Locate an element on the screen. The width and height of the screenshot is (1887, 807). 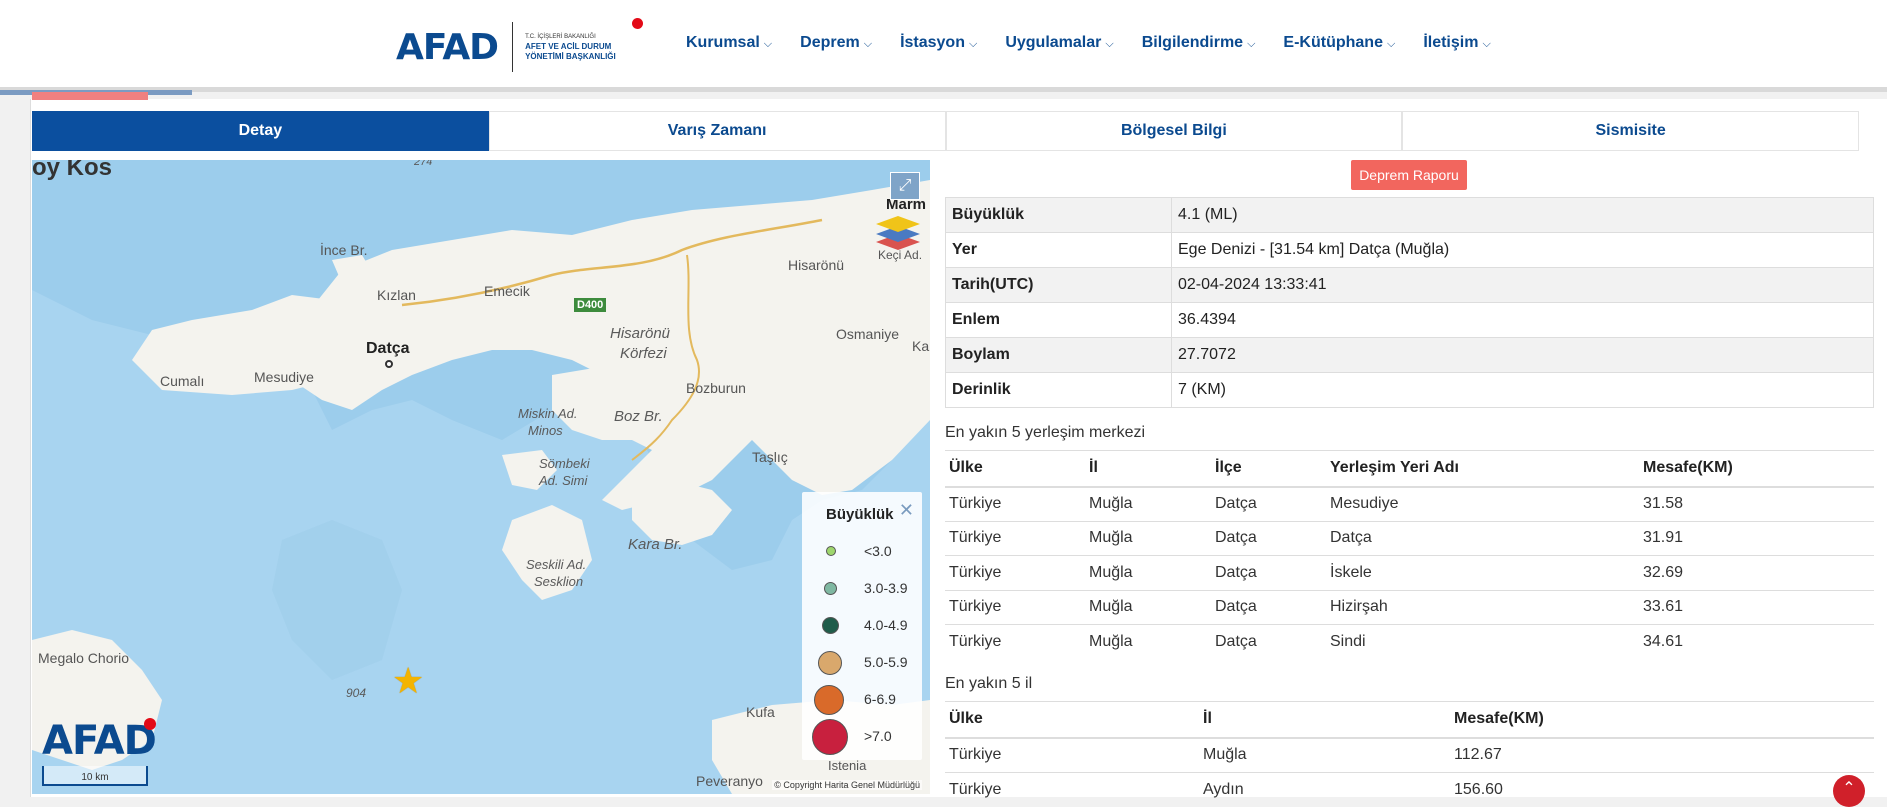
nav-uygulamalar: Uygulamalar ⌵ is located at coordinates (1059, 43).